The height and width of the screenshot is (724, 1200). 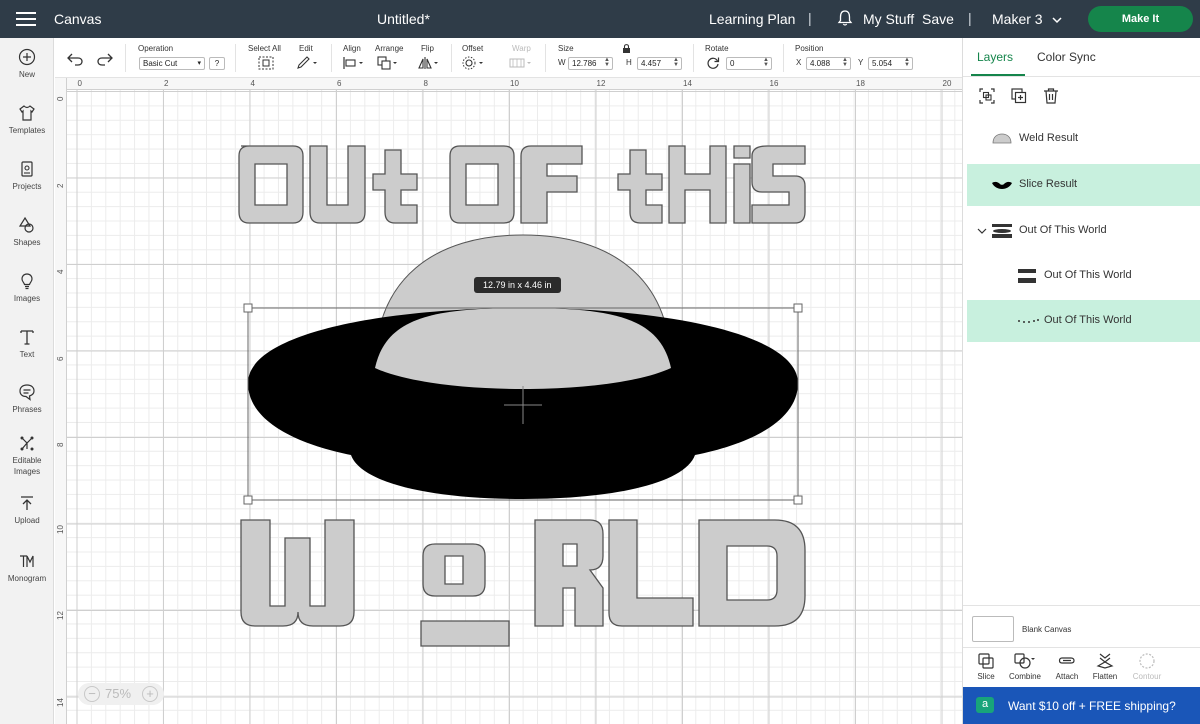 I want to click on sidebar-label: Projects, so click(x=27, y=186).